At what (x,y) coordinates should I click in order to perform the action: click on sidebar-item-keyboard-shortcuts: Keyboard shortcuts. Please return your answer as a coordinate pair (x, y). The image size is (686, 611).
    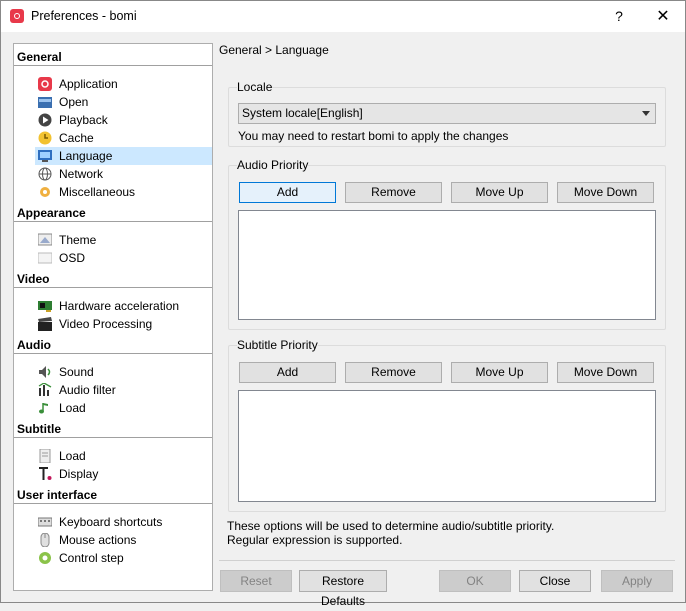
    Looking at the image, I should click on (123, 522).